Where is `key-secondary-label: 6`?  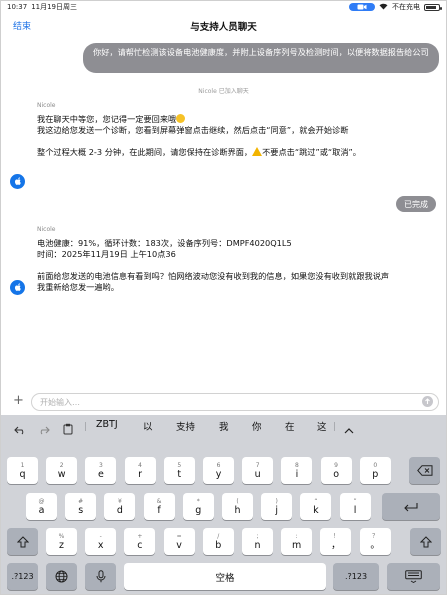 key-secondary-label: 6 is located at coordinates (218, 465).